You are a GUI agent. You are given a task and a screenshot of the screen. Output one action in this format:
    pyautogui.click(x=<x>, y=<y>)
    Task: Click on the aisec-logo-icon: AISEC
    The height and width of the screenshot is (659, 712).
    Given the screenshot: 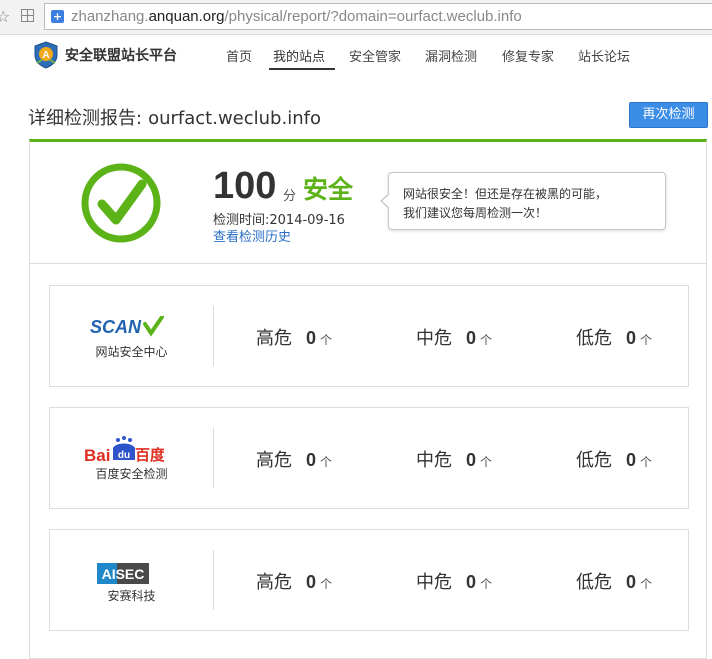 What is the action you would take?
    pyautogui.click(x=123, y=573)
    